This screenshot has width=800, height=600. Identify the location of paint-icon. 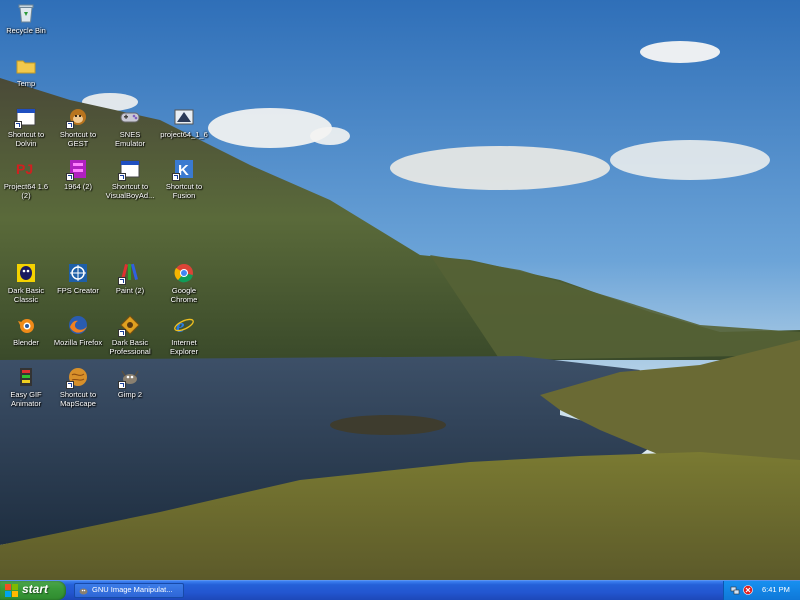
(129, 273).